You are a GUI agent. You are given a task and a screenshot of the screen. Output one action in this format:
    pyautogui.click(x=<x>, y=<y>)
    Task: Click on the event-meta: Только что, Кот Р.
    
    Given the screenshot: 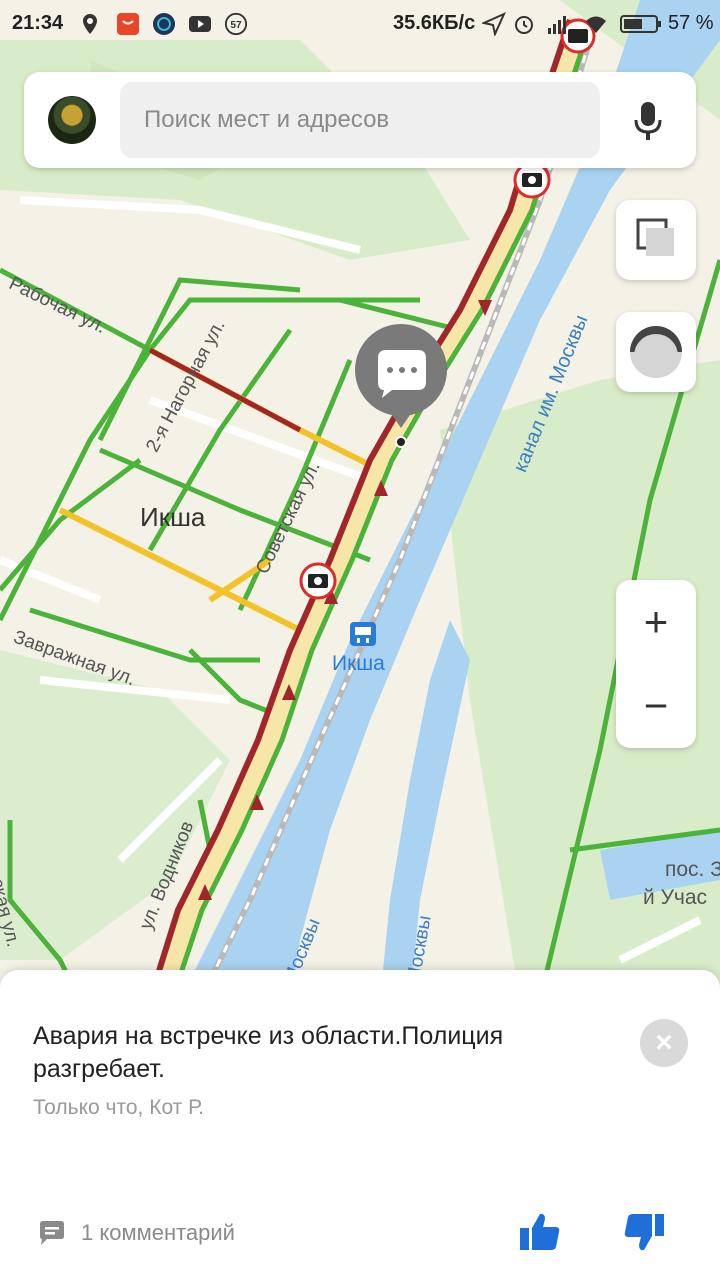 What is the action you would take?
    pyautogui.click(x=118, y=1107)
    